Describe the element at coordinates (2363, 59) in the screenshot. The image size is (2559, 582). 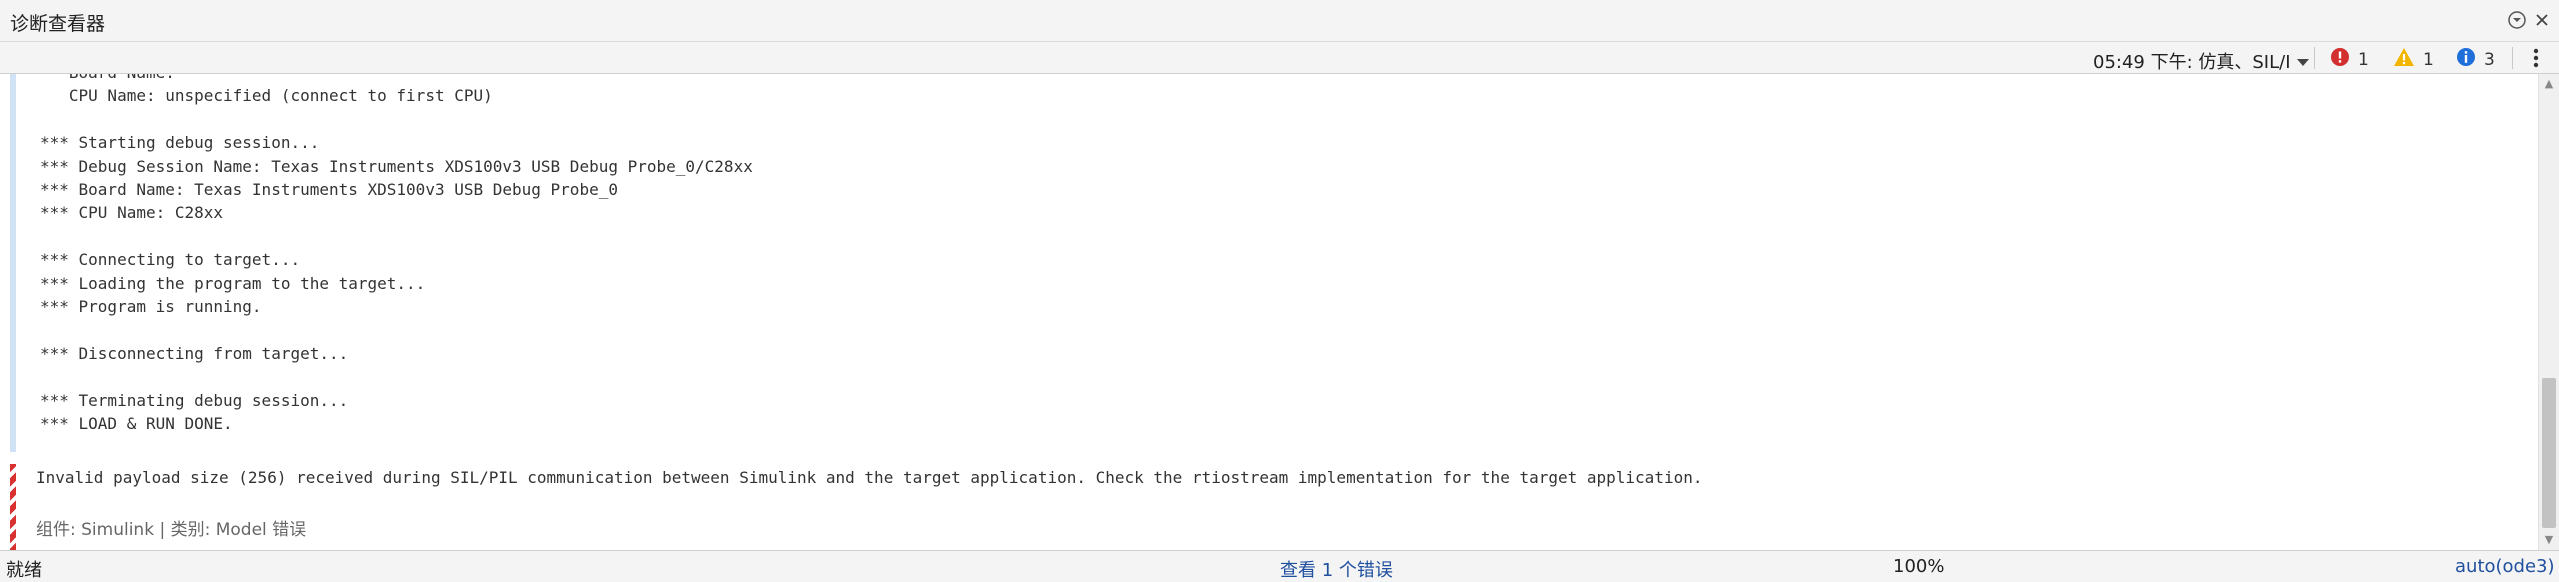
I see `error-count: 1` at that location.